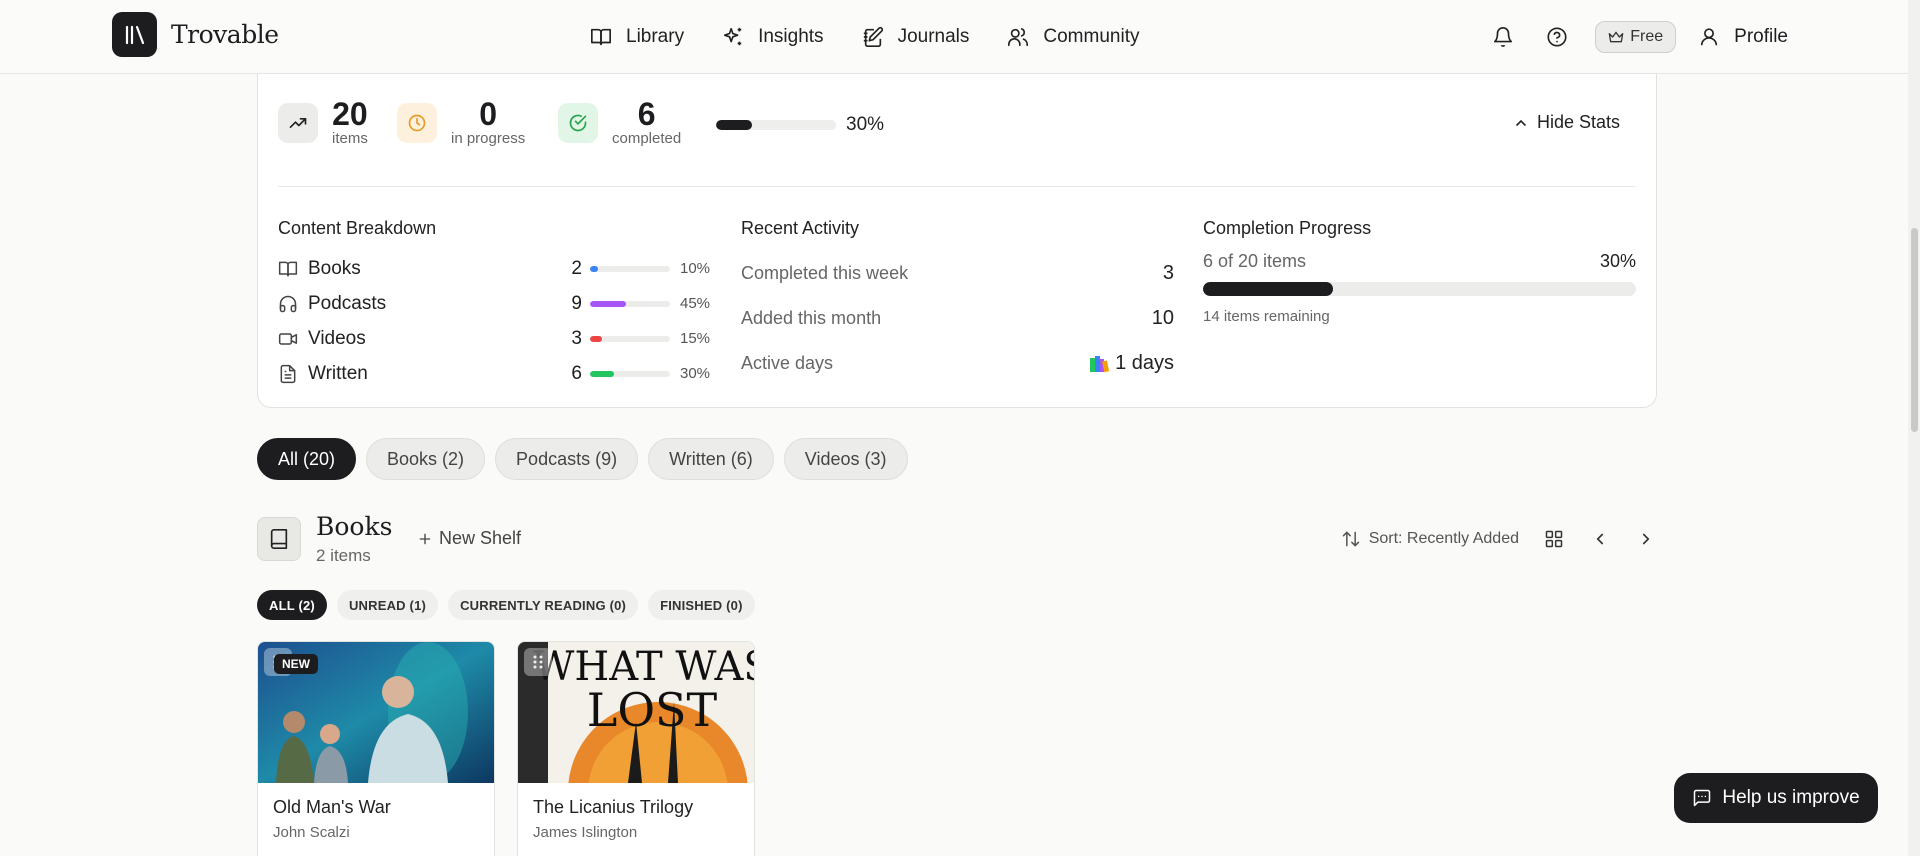 This screenshot has width=1920, height=856. Describe the element at coordinates (1018, 37) in the screenshot. I see `users-icon` at that location.